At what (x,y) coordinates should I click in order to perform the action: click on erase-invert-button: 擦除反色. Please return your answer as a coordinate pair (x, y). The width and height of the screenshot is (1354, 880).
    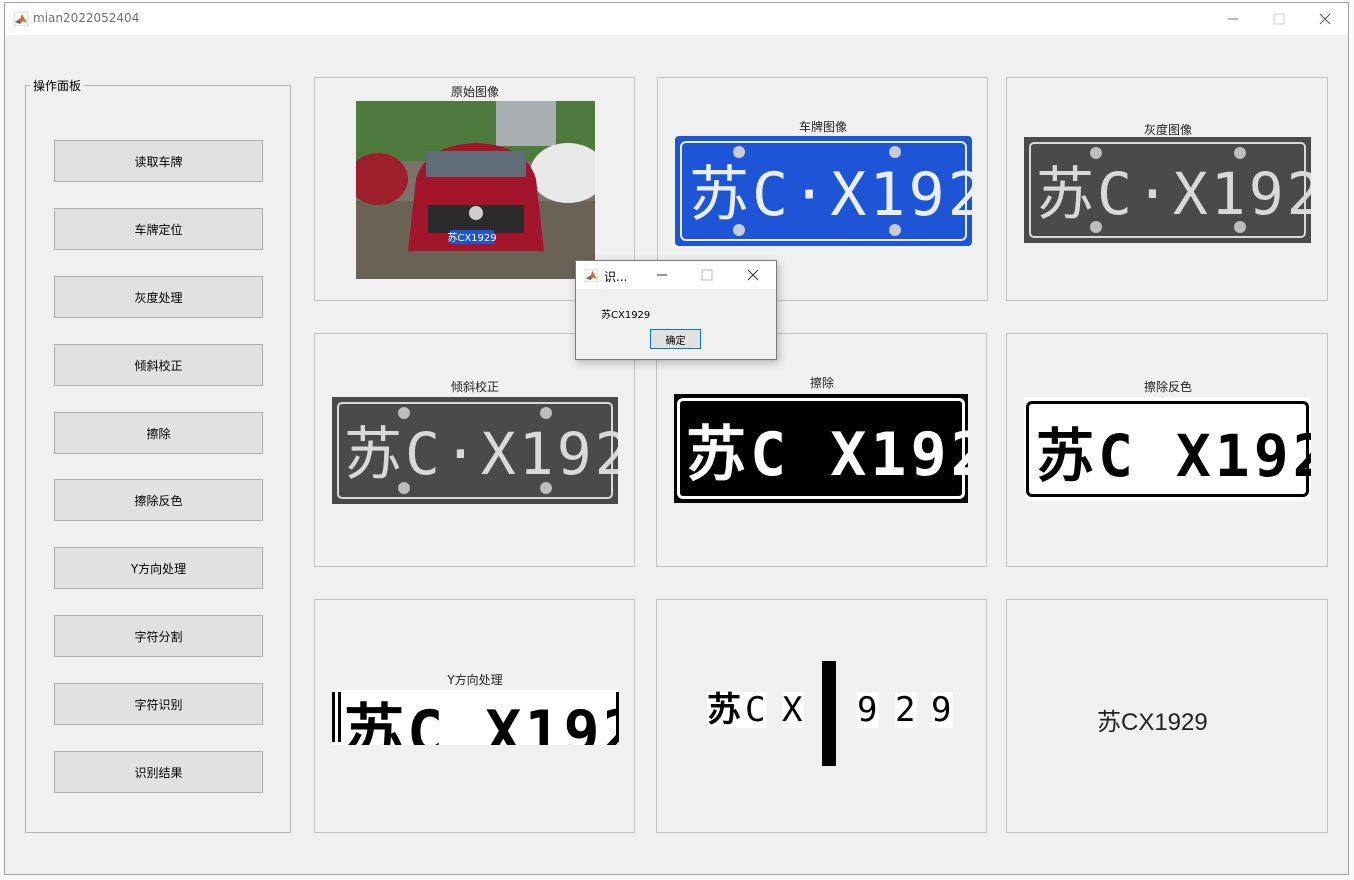
    Looking at the image, I should click on (158, 500).